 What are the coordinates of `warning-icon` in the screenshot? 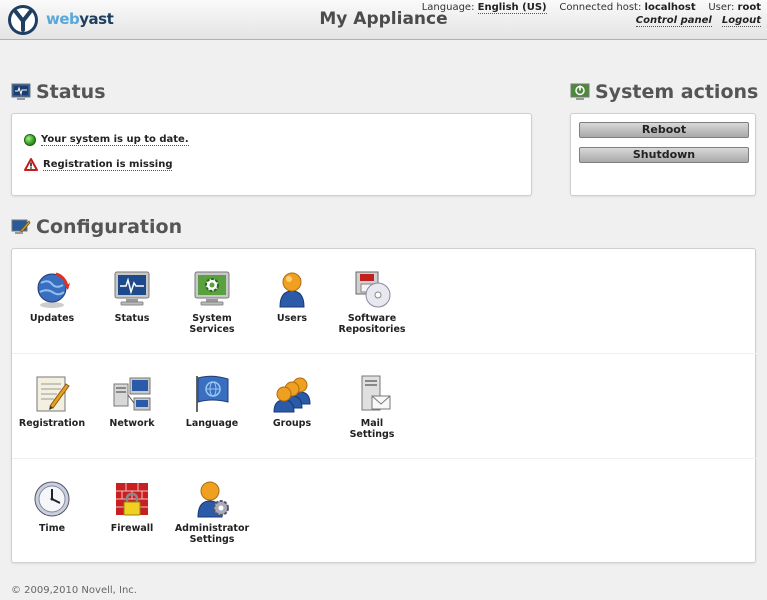 It's located at (31, 164).